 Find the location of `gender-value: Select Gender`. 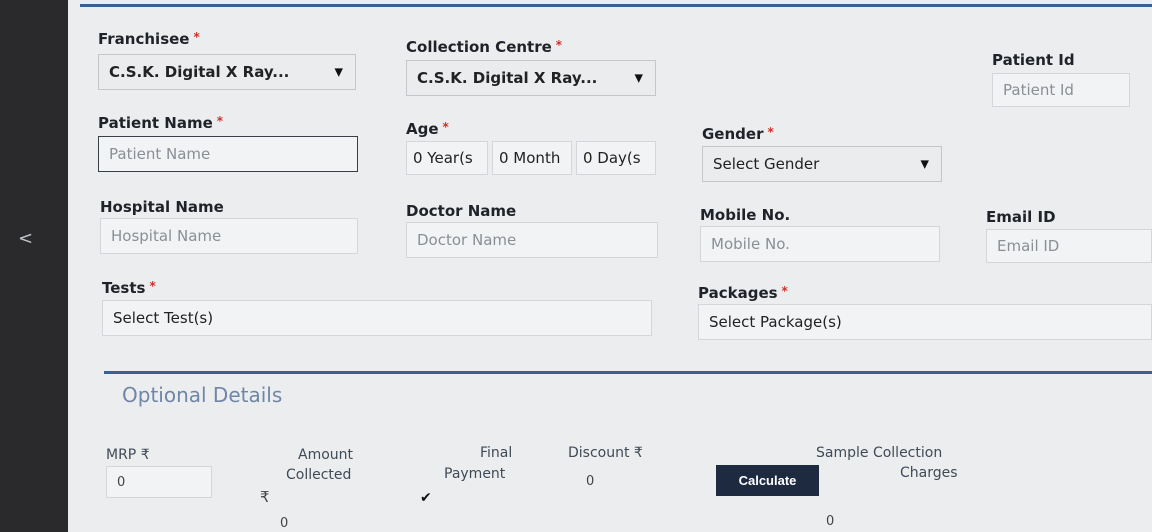

gender-value: Select Gender is located at coordinates (766, 164).